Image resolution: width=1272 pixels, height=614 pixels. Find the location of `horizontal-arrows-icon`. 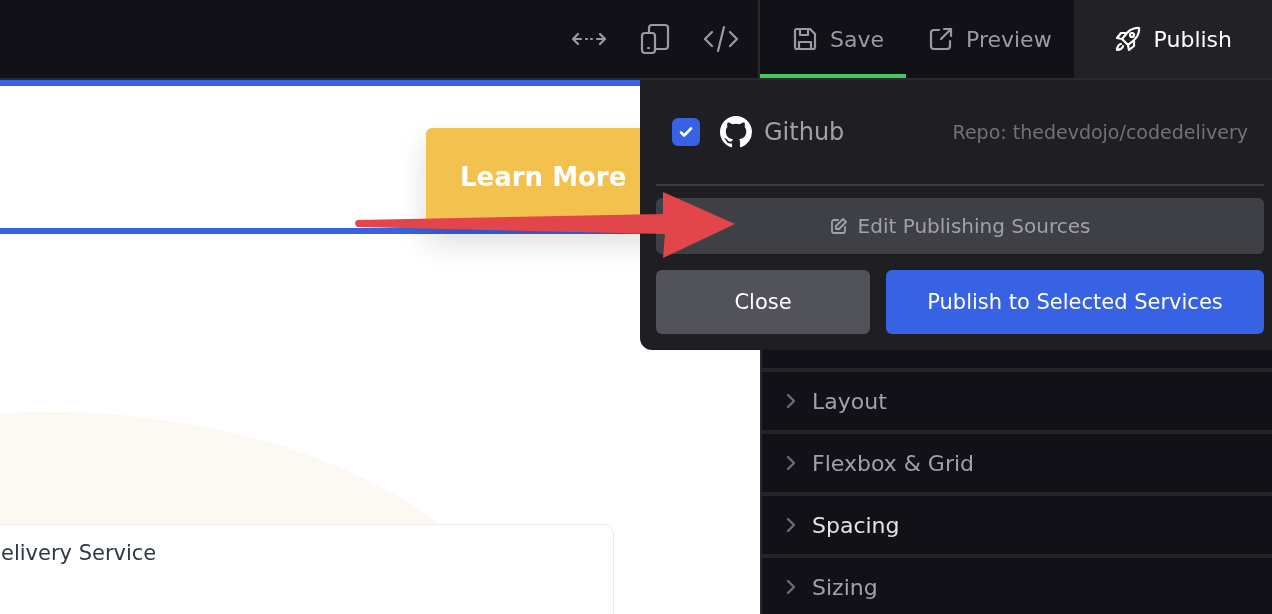

horizontal-arrows-icon is located at coordinates (589, 39).